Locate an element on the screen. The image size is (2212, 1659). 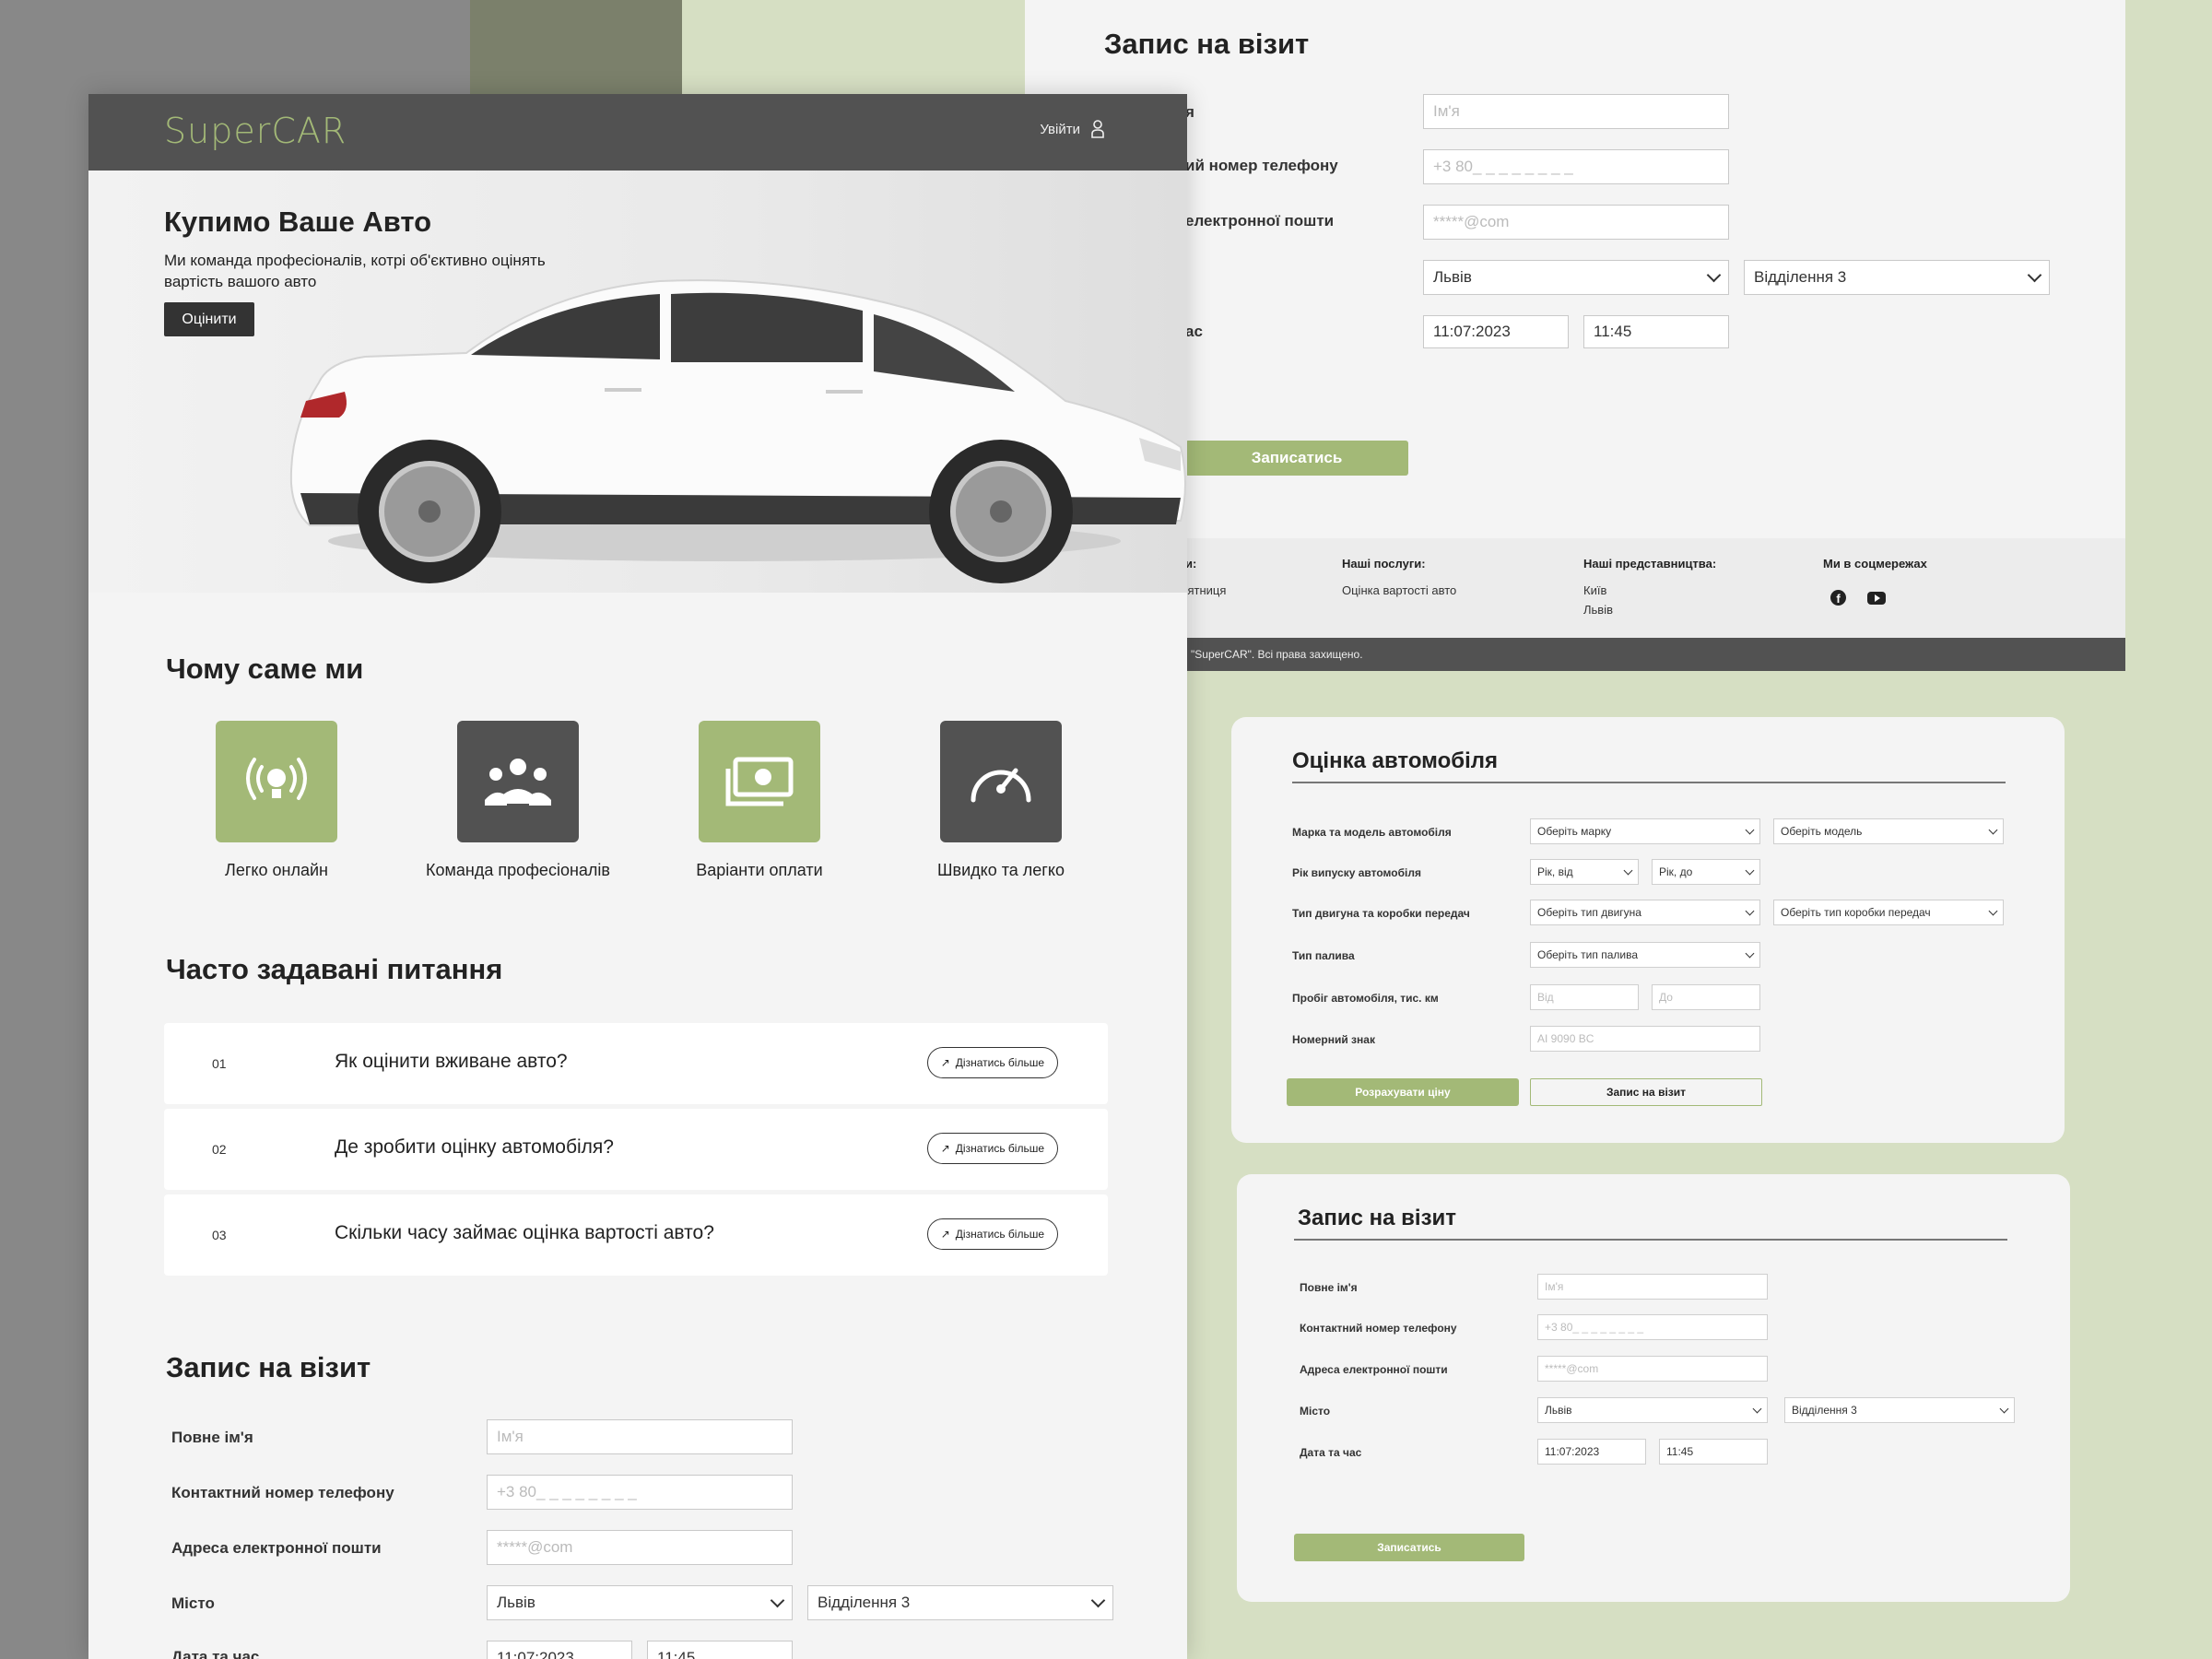
visit-top-date-input: 11:07:2023 is located at coordinates (1496, 331).